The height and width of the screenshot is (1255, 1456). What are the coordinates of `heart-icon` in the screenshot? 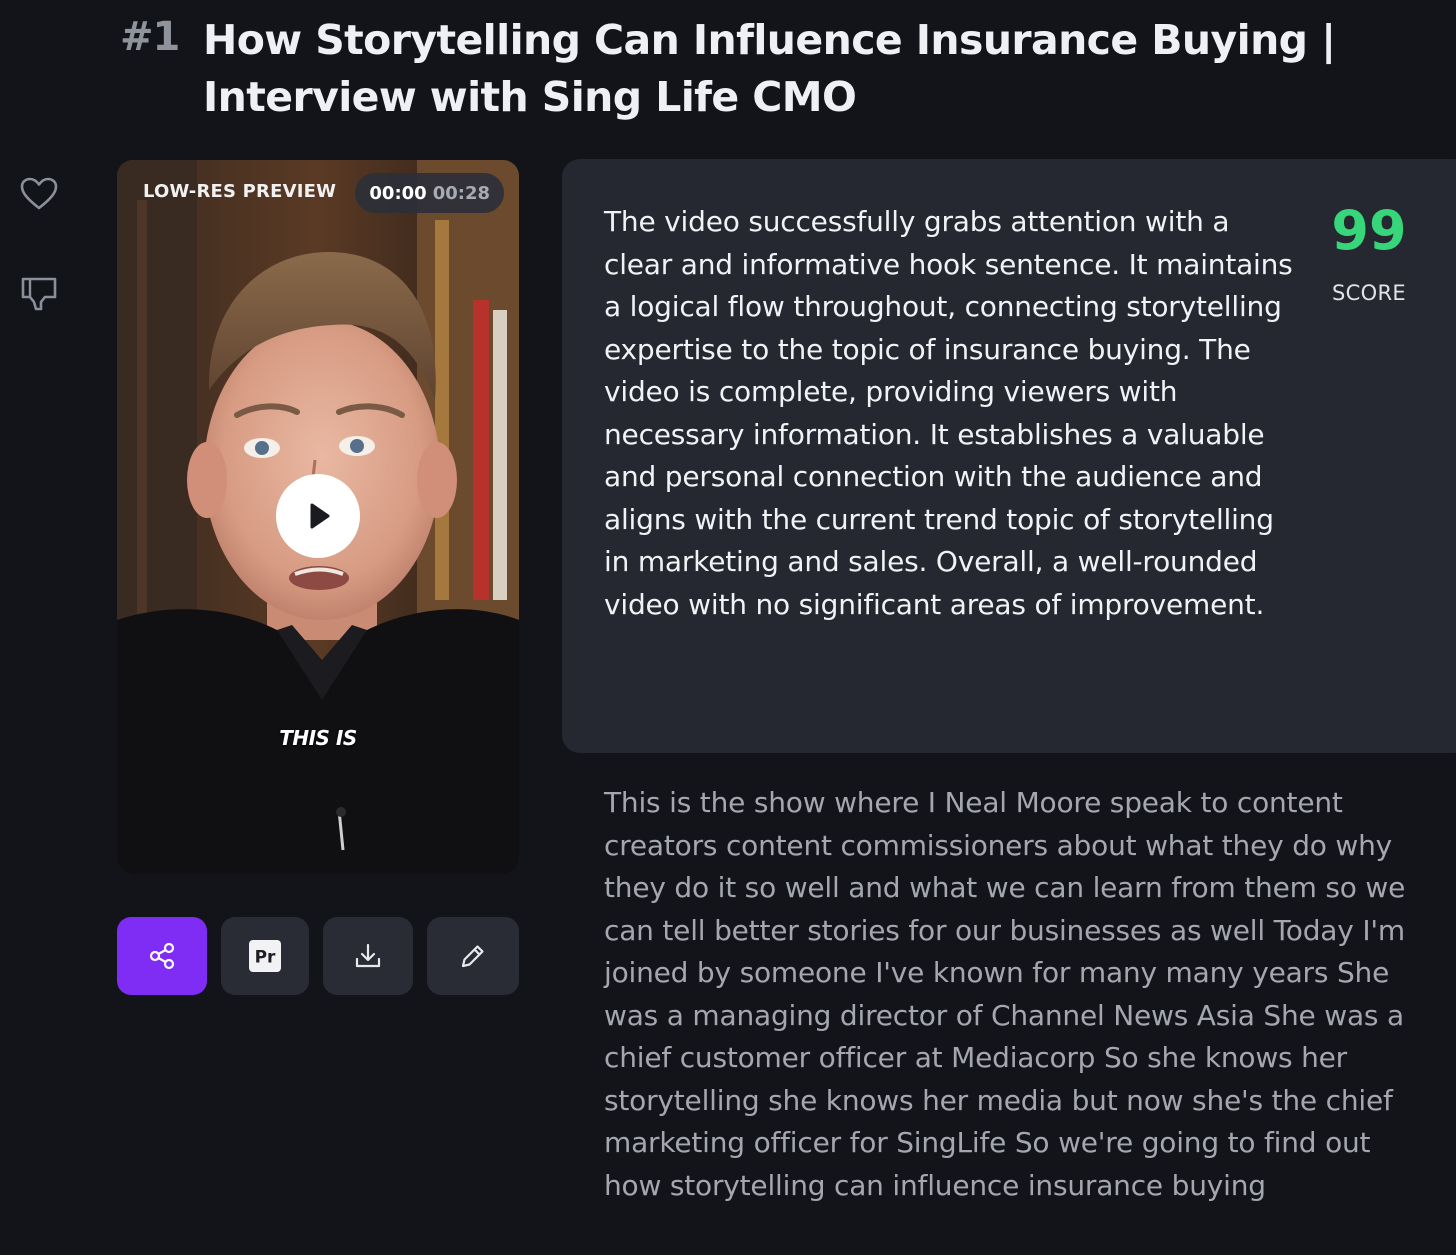 It's located at (39, 193).